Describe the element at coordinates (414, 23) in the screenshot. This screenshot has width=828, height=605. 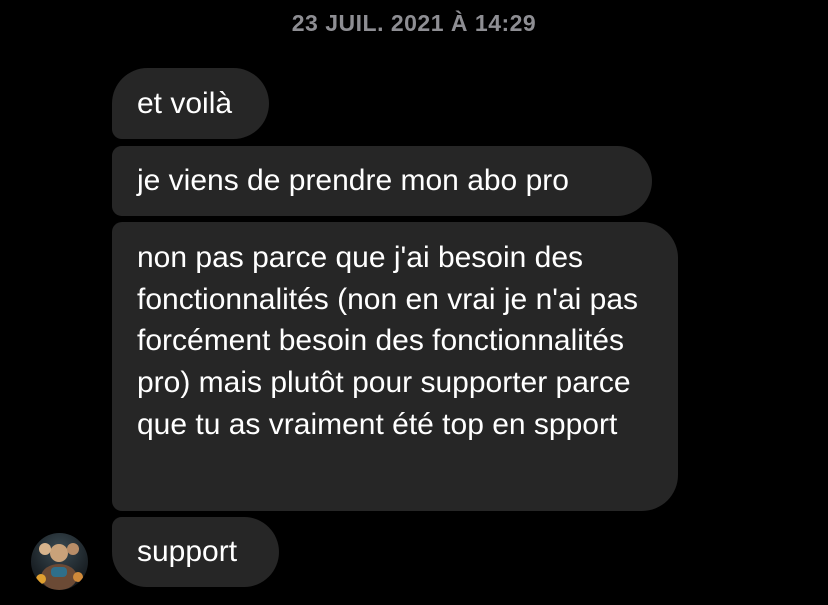
I see `message-timestamp: 23 JUIL. 2021 À 14:29` at that location.